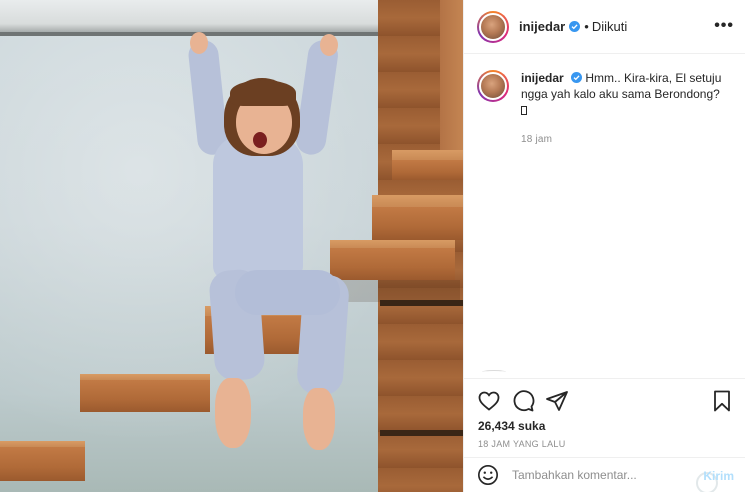 The height and width of the screenshot is (492, 745). Describe the element at coordinates (718, 476) in the screenshot. I see `send-button: Kirim` at that location.